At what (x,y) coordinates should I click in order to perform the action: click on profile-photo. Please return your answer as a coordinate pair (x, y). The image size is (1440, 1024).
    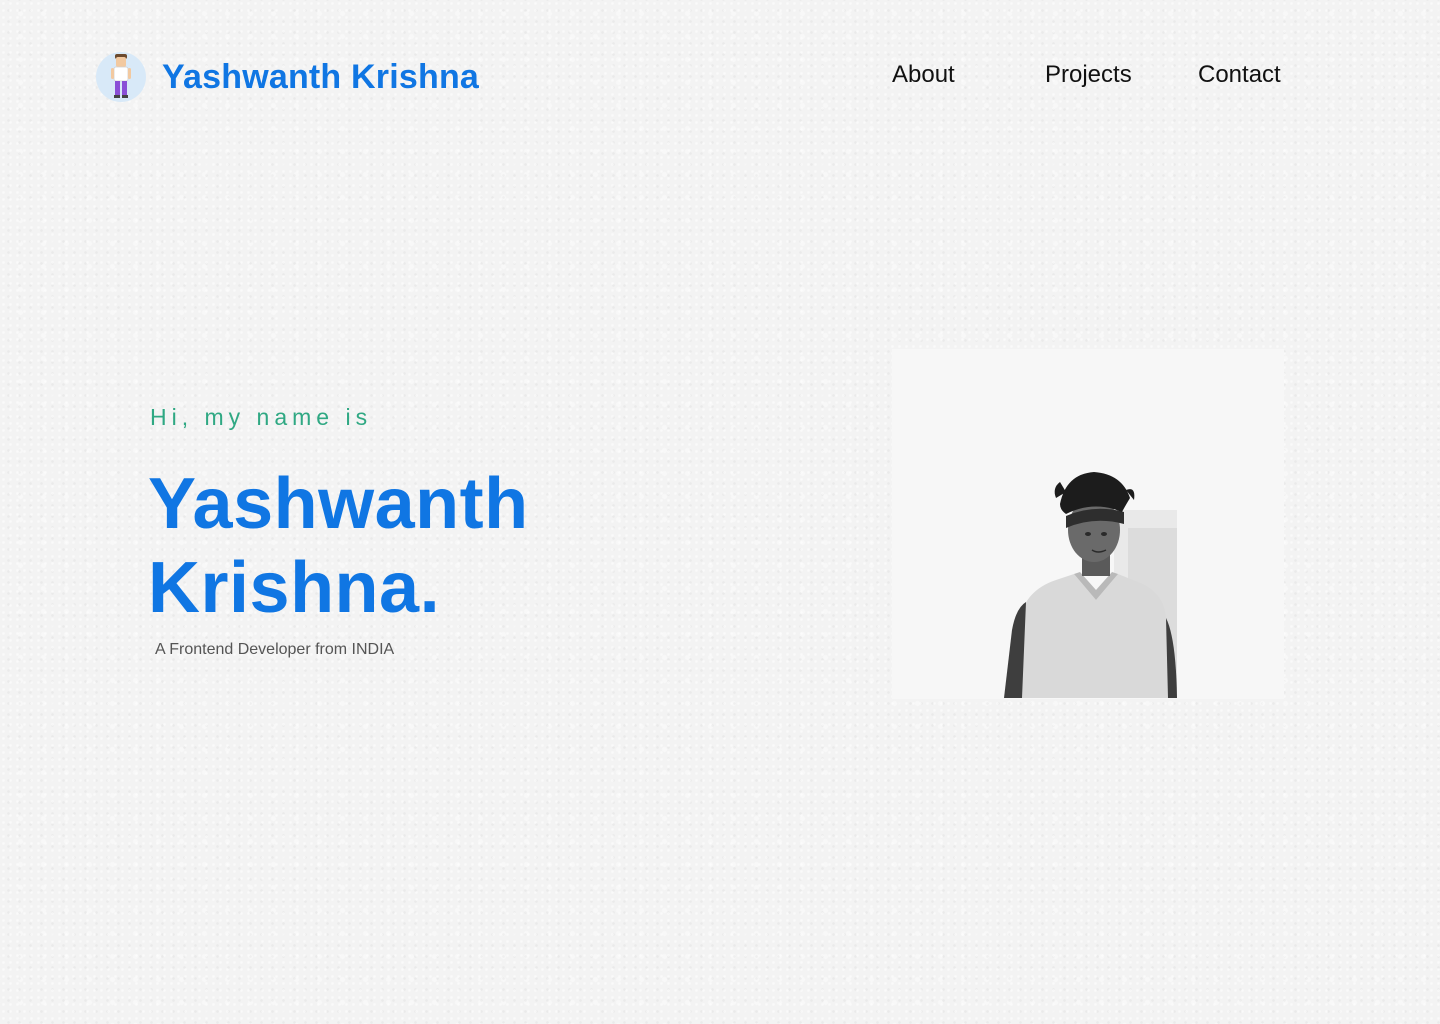
    Looking at the image, I should click on (1086, 583).